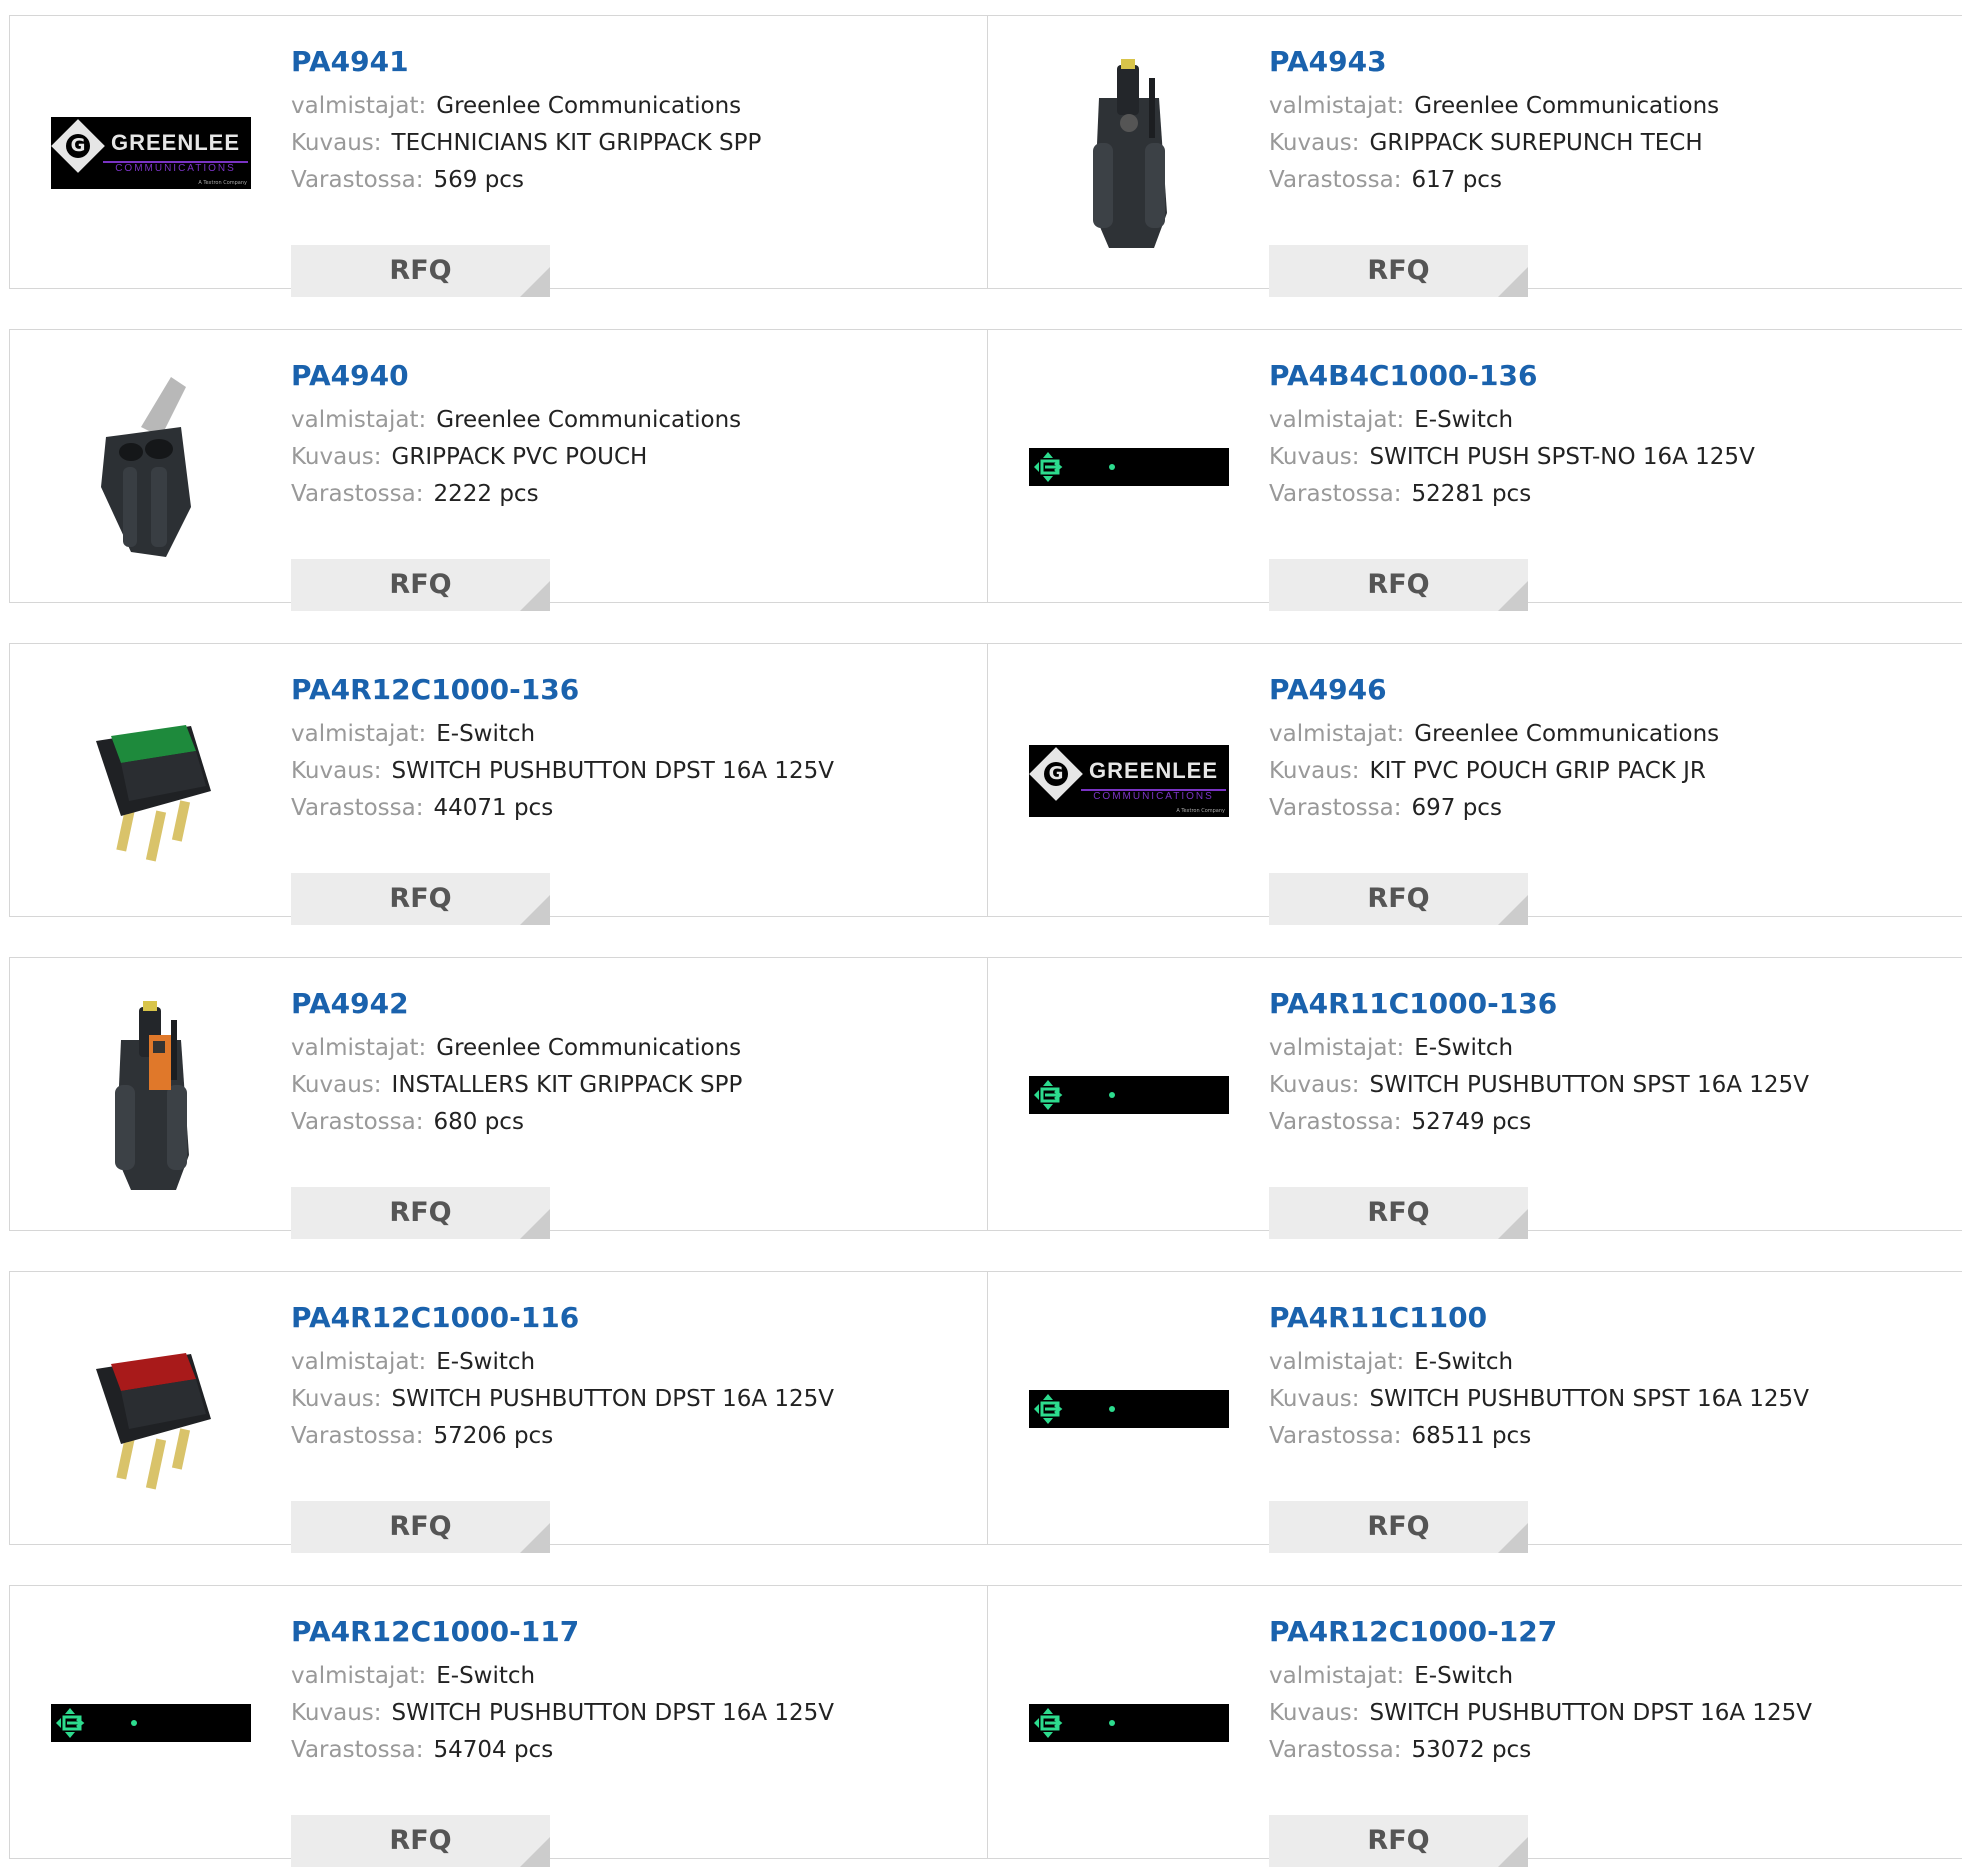 The width and height of the screenshot is (1962, 1867). I want to click on stock-line: Varastossa: 697 pcs, so click(1494, 808).